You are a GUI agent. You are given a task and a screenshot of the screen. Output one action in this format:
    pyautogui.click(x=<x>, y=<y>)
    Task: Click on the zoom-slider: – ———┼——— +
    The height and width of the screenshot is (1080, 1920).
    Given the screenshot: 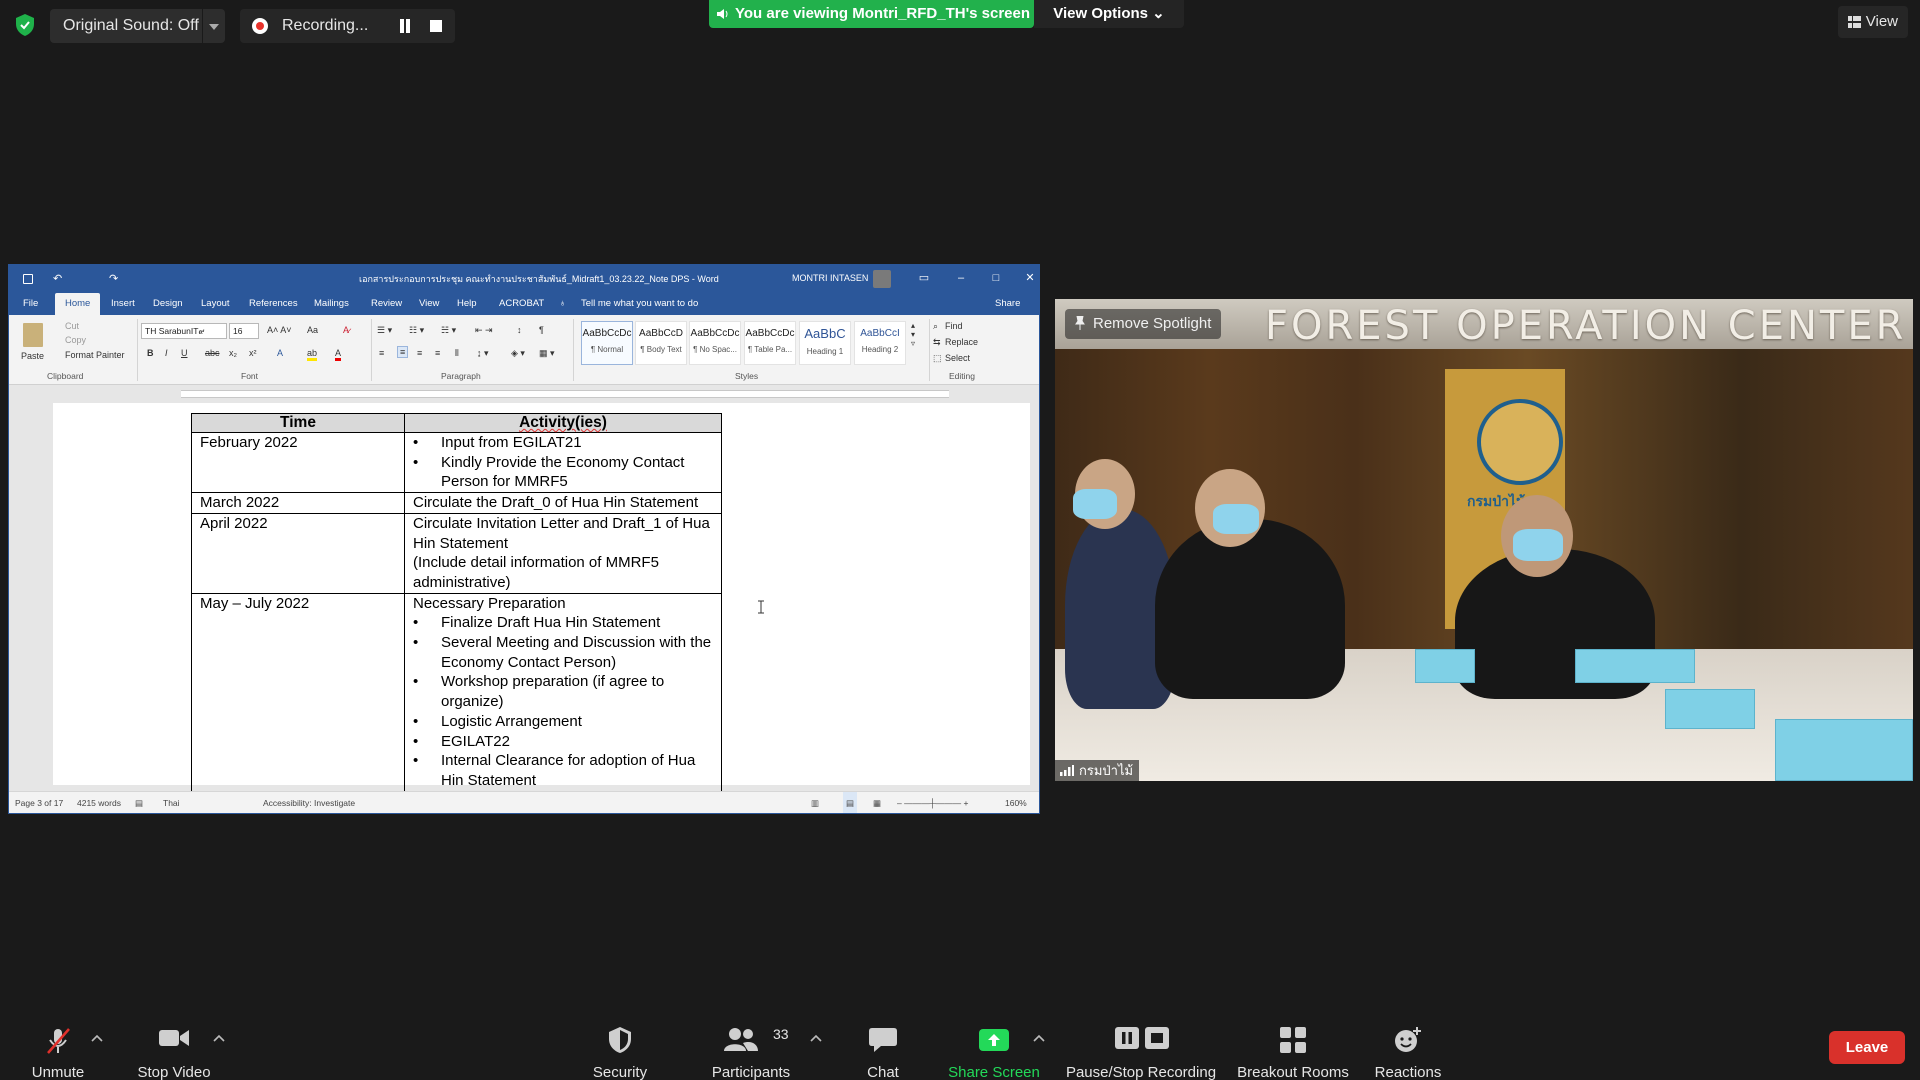 What is the action you would take?
    pyautogui.click(x=932, y=802)
    